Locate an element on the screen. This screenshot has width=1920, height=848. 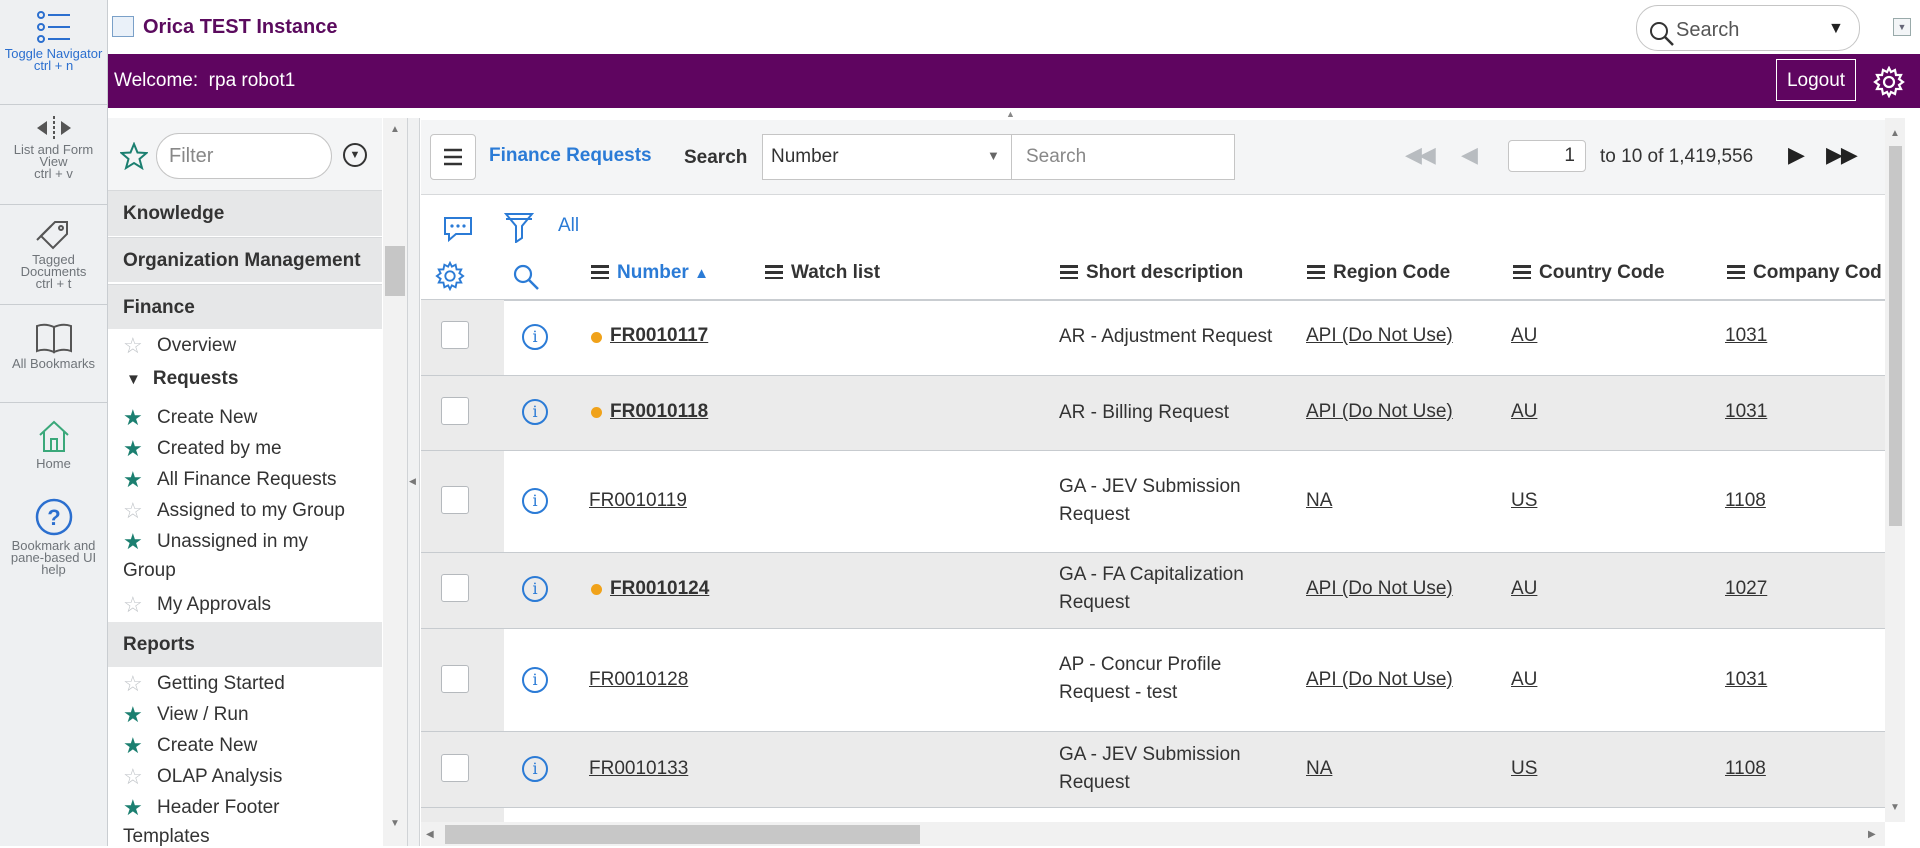
nav-item-all-finance-requests: ★ All Finance Requests is located at coordinates (230, 480).